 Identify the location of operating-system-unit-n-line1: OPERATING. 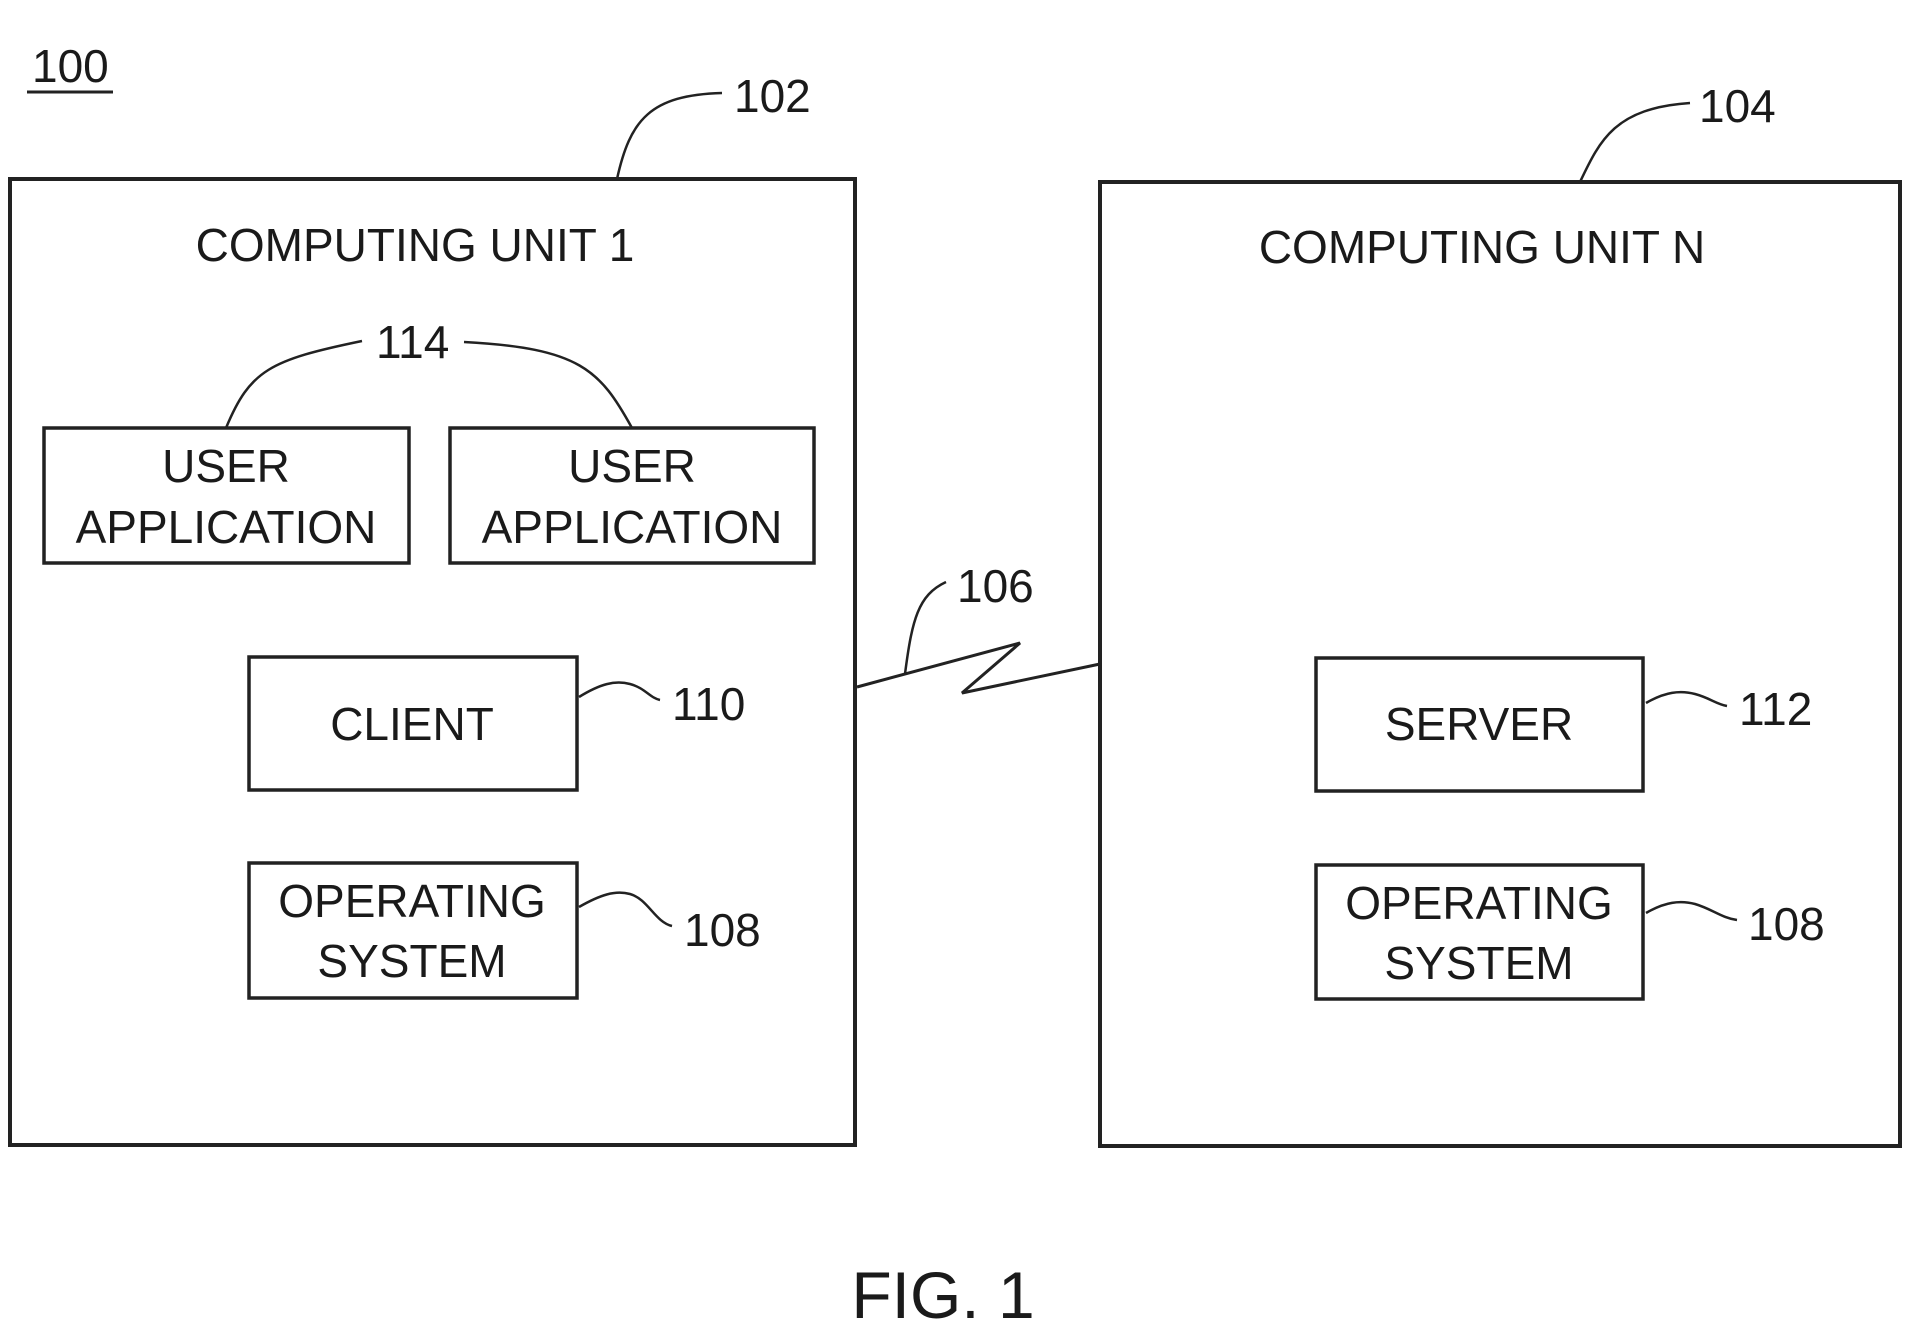
(1479, 903).